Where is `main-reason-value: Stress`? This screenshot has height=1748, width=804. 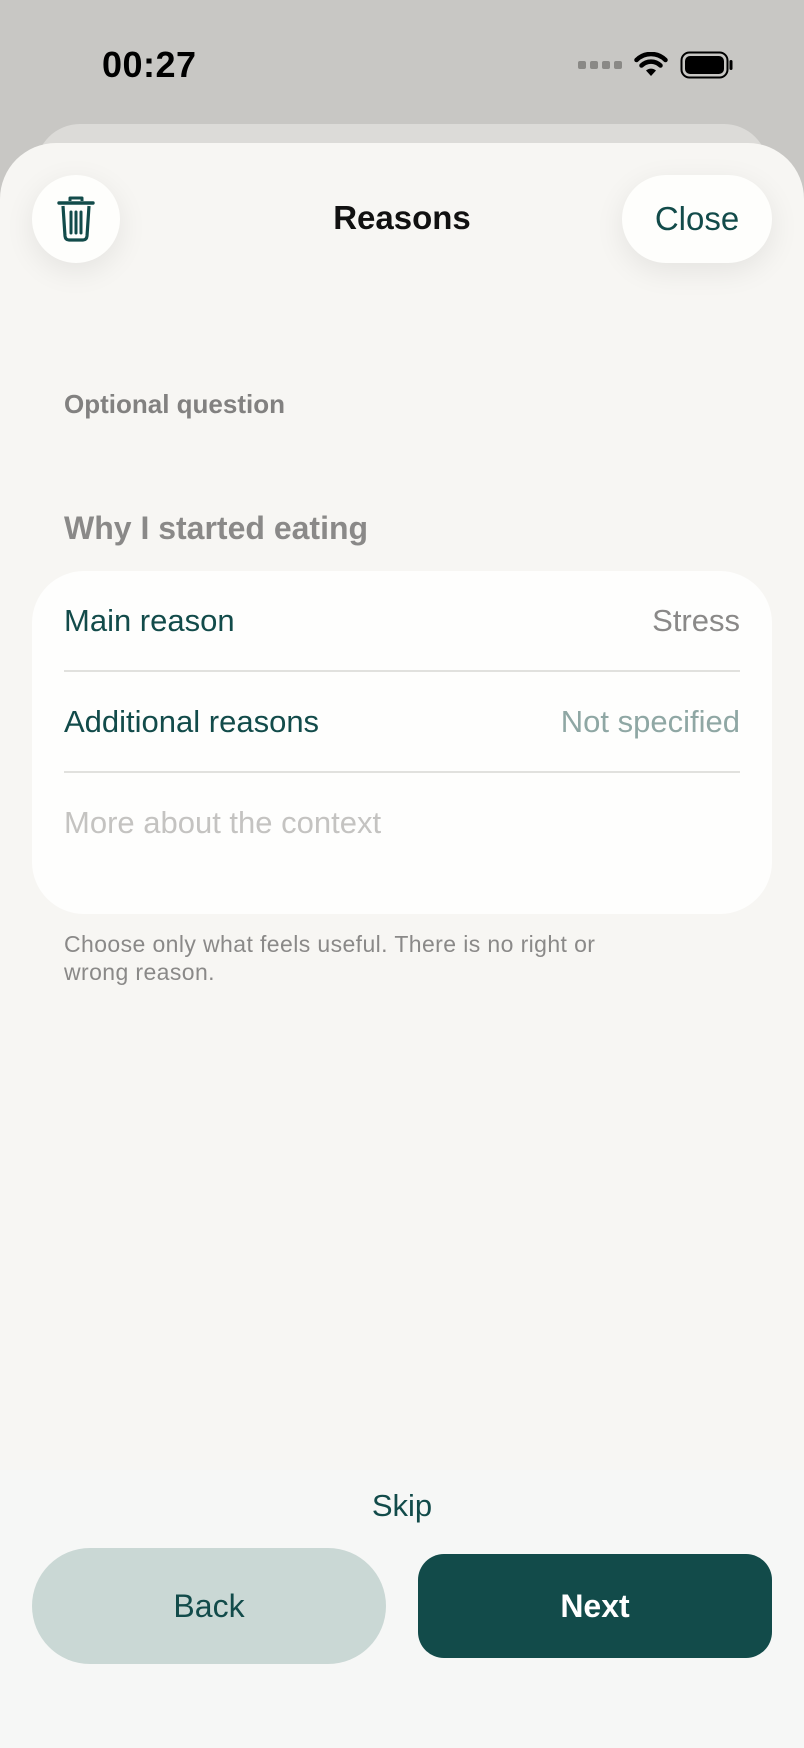 main-reason-value: Stress is located at coordinates (696, 620).